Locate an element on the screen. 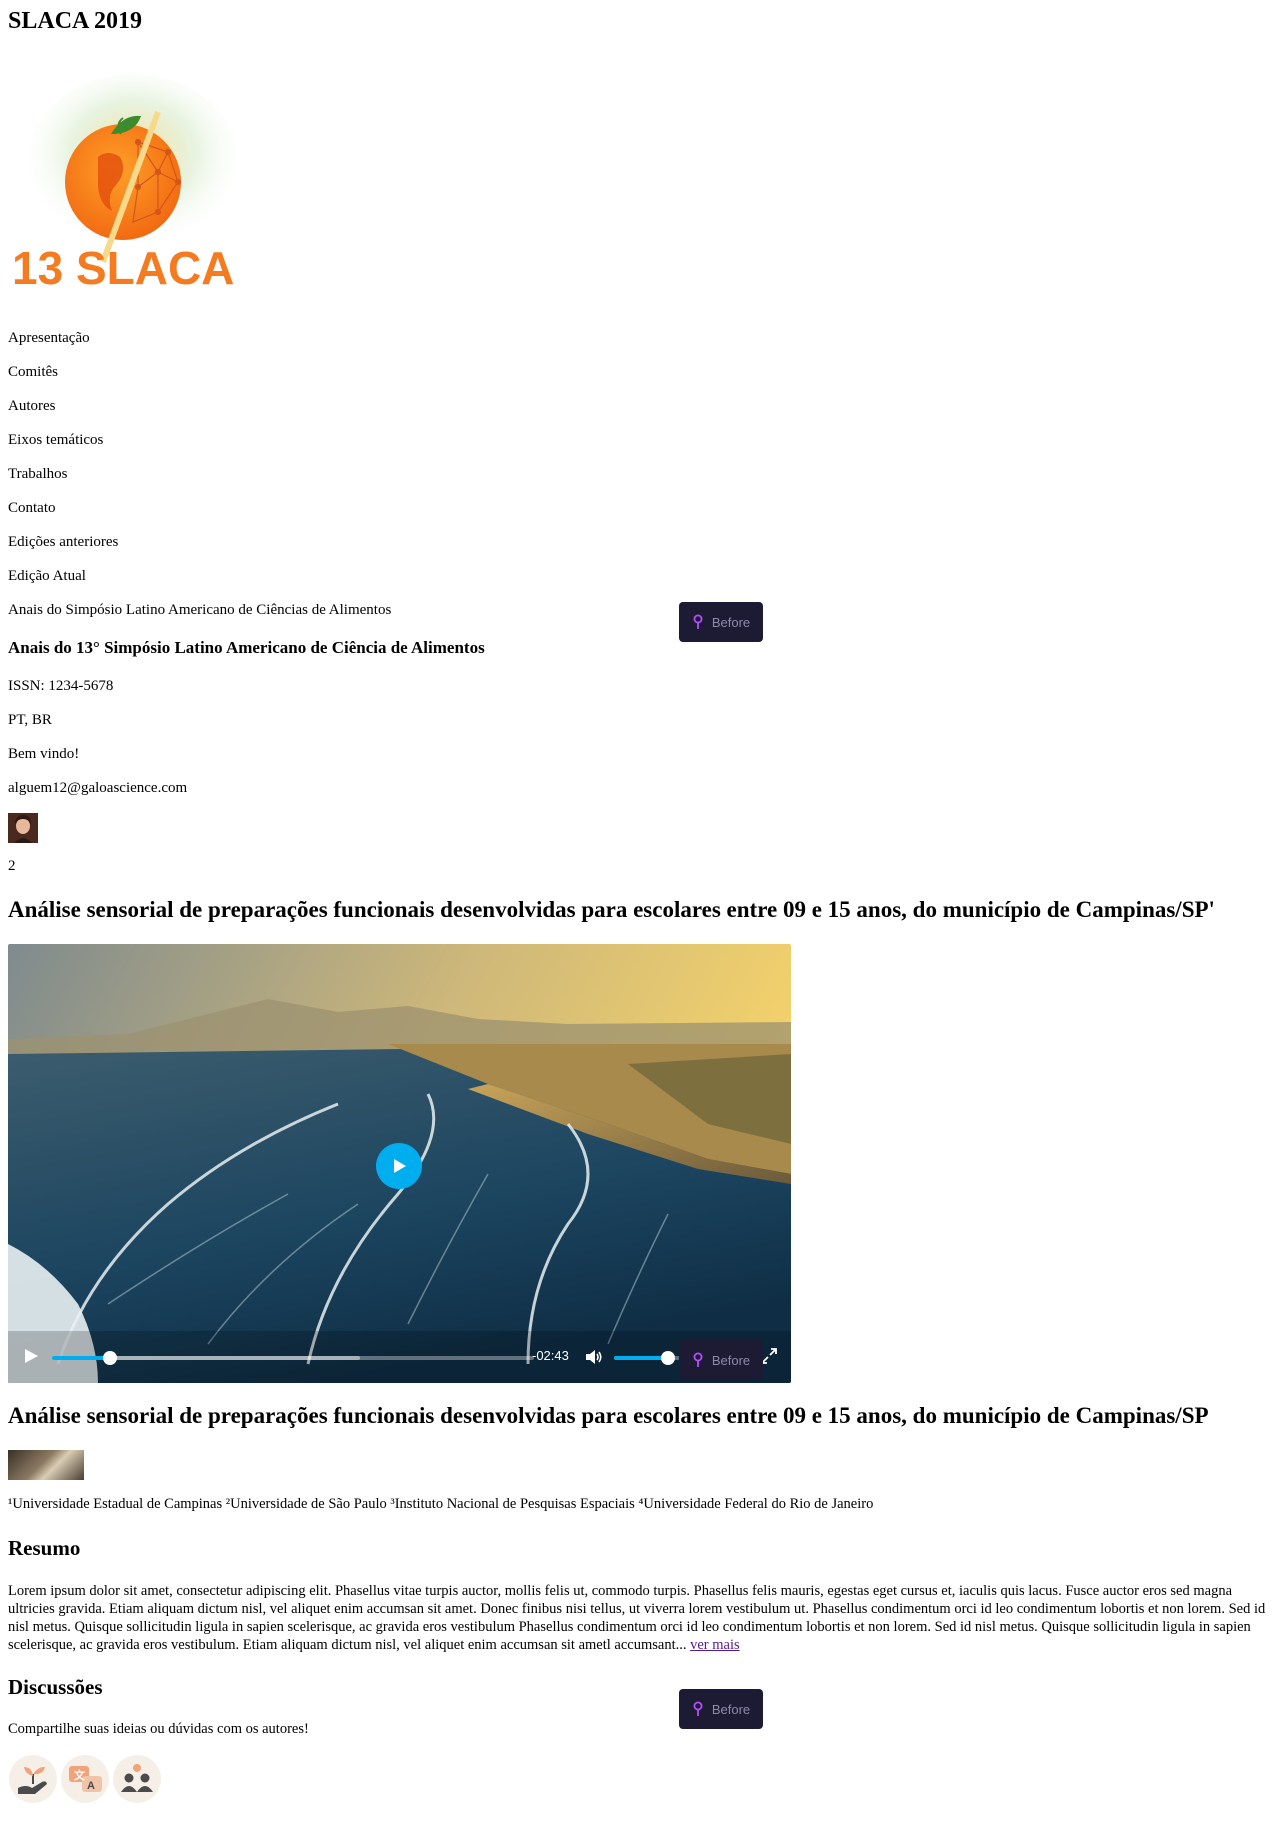  before-button-video: Before is located at coordinates (721, 1360).